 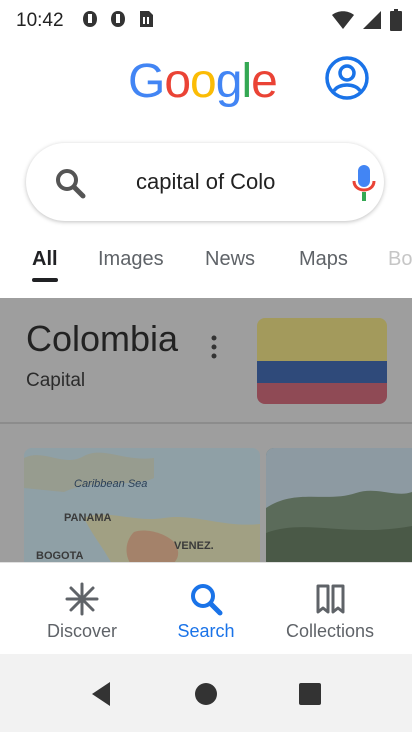 I want to click on collections-icon, so click(x=330, y=599).